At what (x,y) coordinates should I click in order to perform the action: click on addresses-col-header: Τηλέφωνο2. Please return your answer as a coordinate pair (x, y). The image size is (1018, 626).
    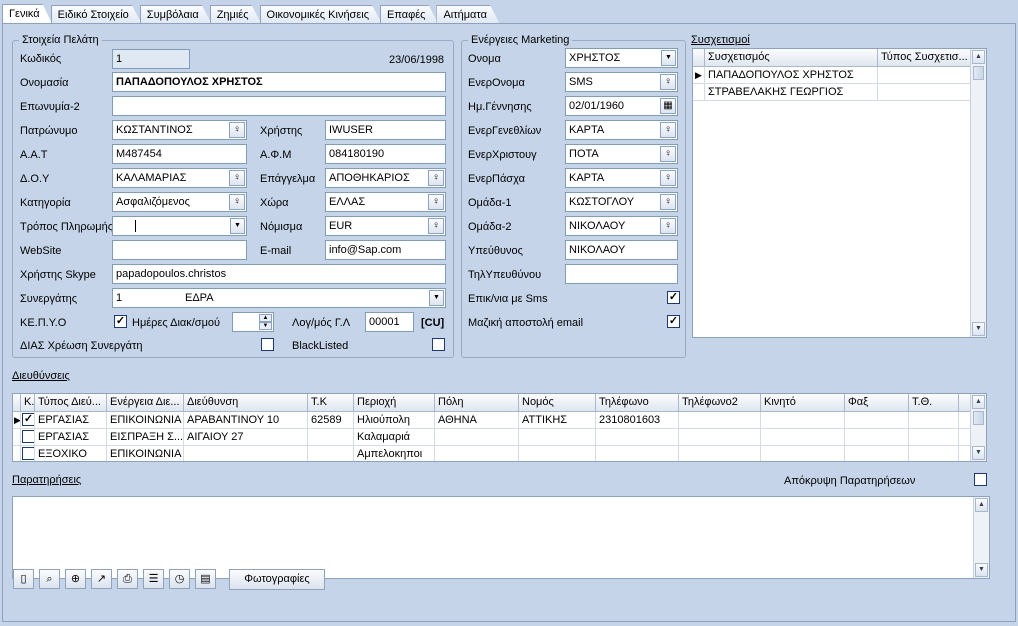
    Looking at the image, I should click on (720, 402).